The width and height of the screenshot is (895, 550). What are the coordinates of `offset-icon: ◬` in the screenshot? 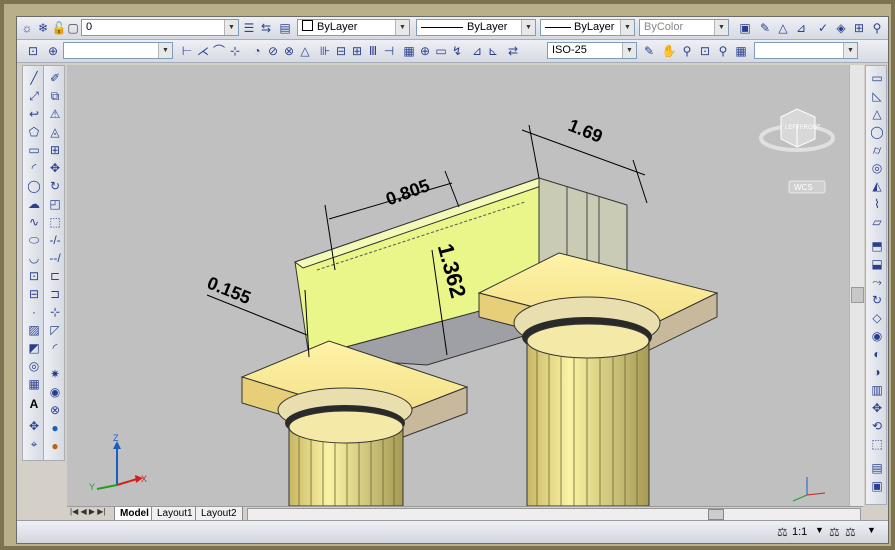 It's located at (55, 132).